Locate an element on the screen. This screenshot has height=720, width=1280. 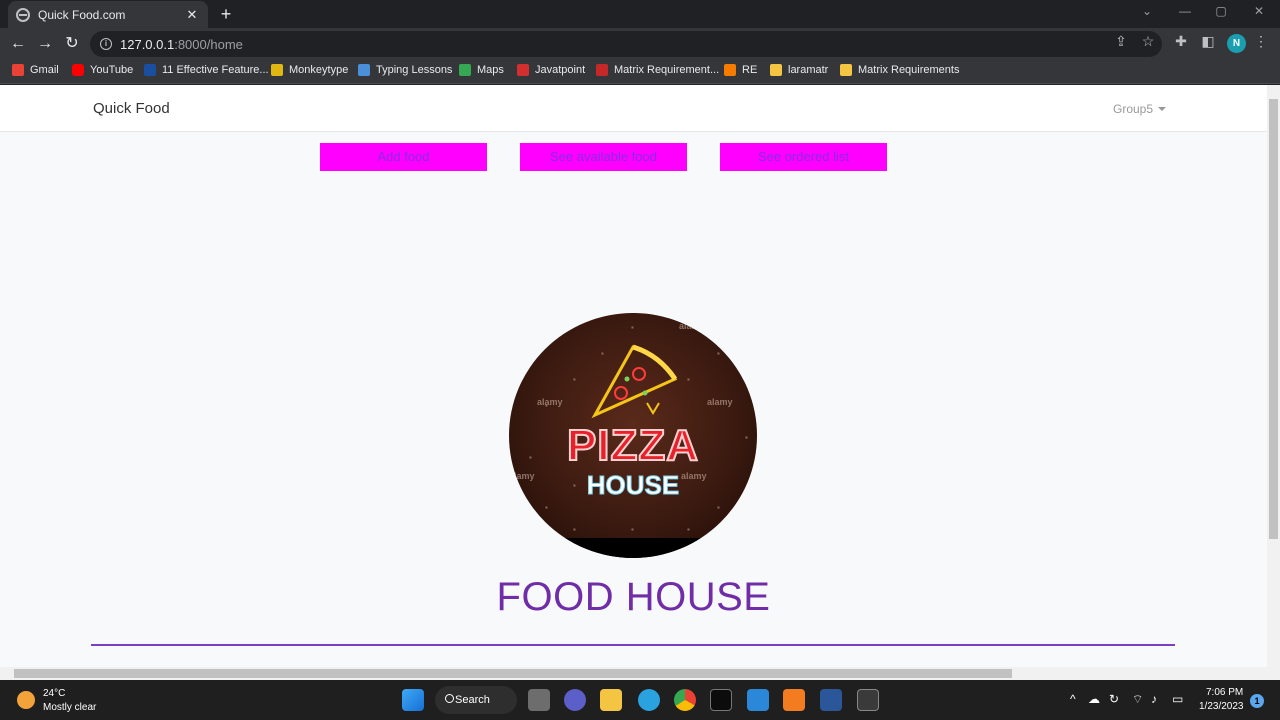
reload-icon: ↻ is located at coordinates (72, 44).